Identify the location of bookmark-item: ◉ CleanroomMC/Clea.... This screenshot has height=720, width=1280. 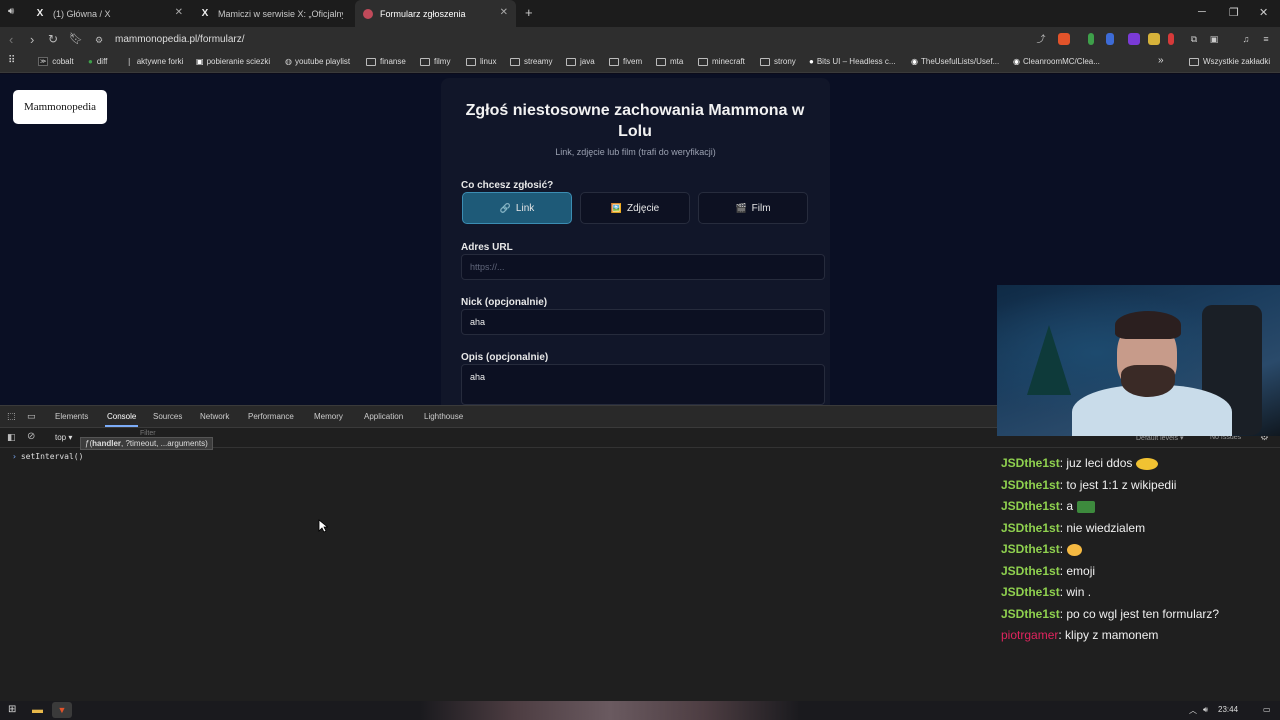
(1056, 61).